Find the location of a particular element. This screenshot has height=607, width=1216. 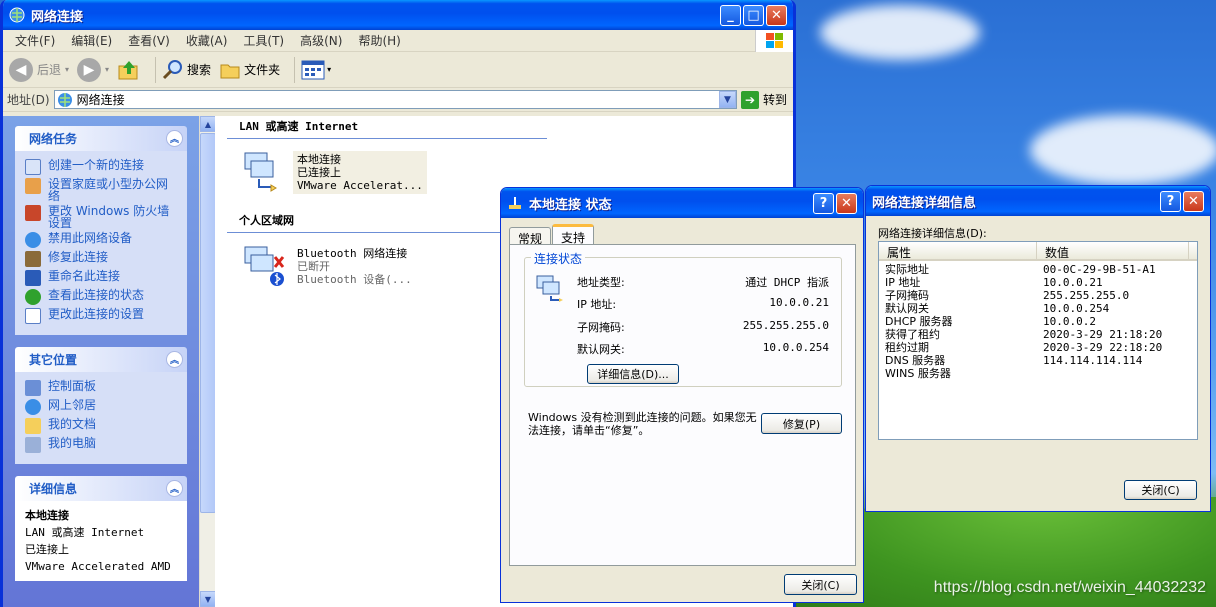

task-change-settings: 更改此连接的设置 is located at coordinates (102, 316).